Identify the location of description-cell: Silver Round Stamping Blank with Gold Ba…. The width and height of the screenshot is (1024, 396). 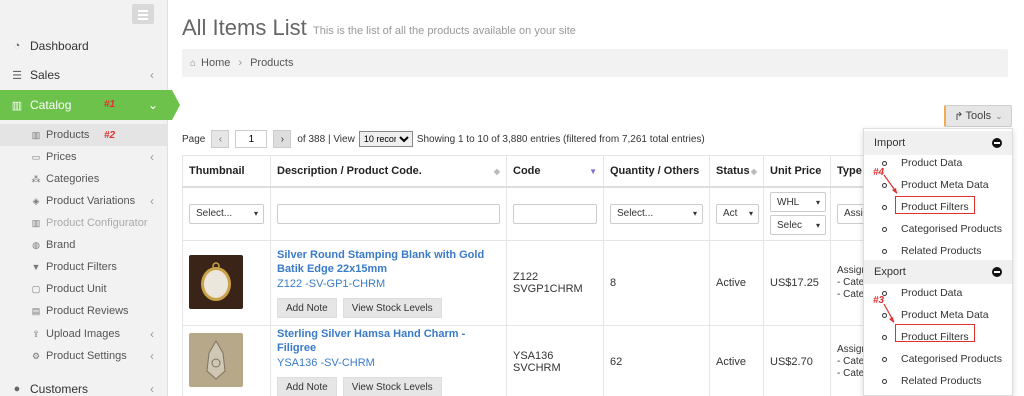
(388, 283).